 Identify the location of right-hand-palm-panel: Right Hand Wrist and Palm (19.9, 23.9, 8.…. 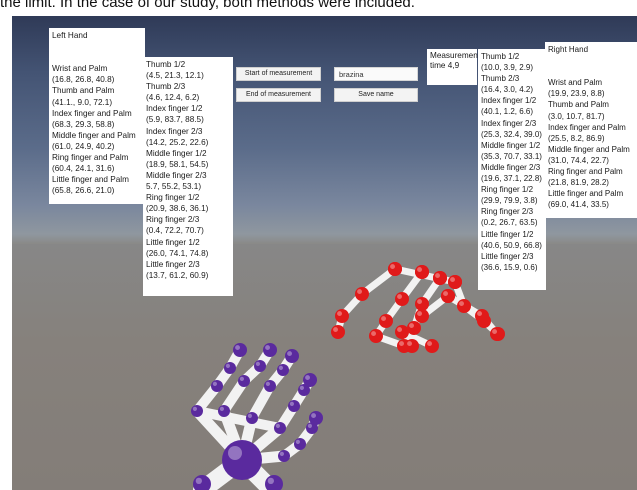
(591, 130).